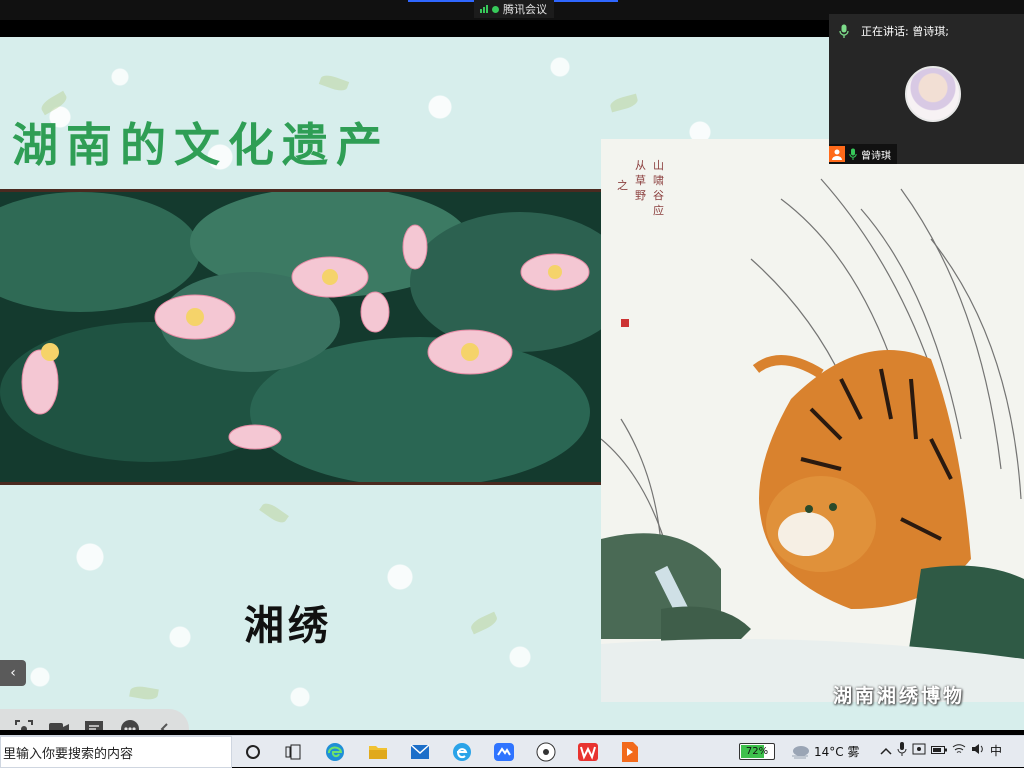 This screenshot has height=768, width=1024. I want to click on battery-percent: 72%, so click(757, 751).